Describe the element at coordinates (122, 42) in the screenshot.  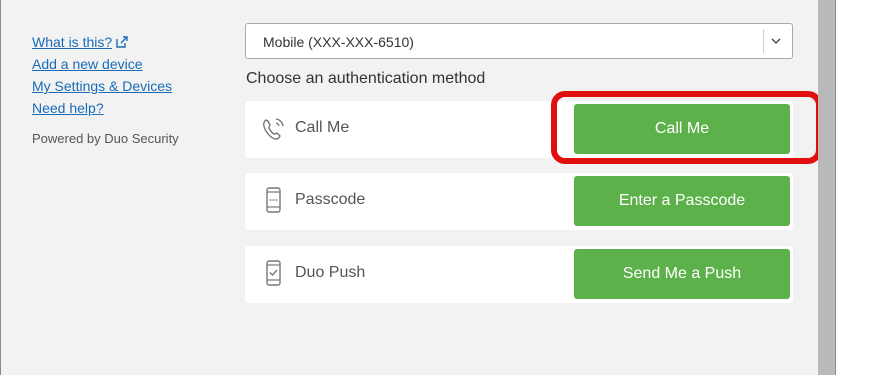
I see `external-link-icon` at that location.